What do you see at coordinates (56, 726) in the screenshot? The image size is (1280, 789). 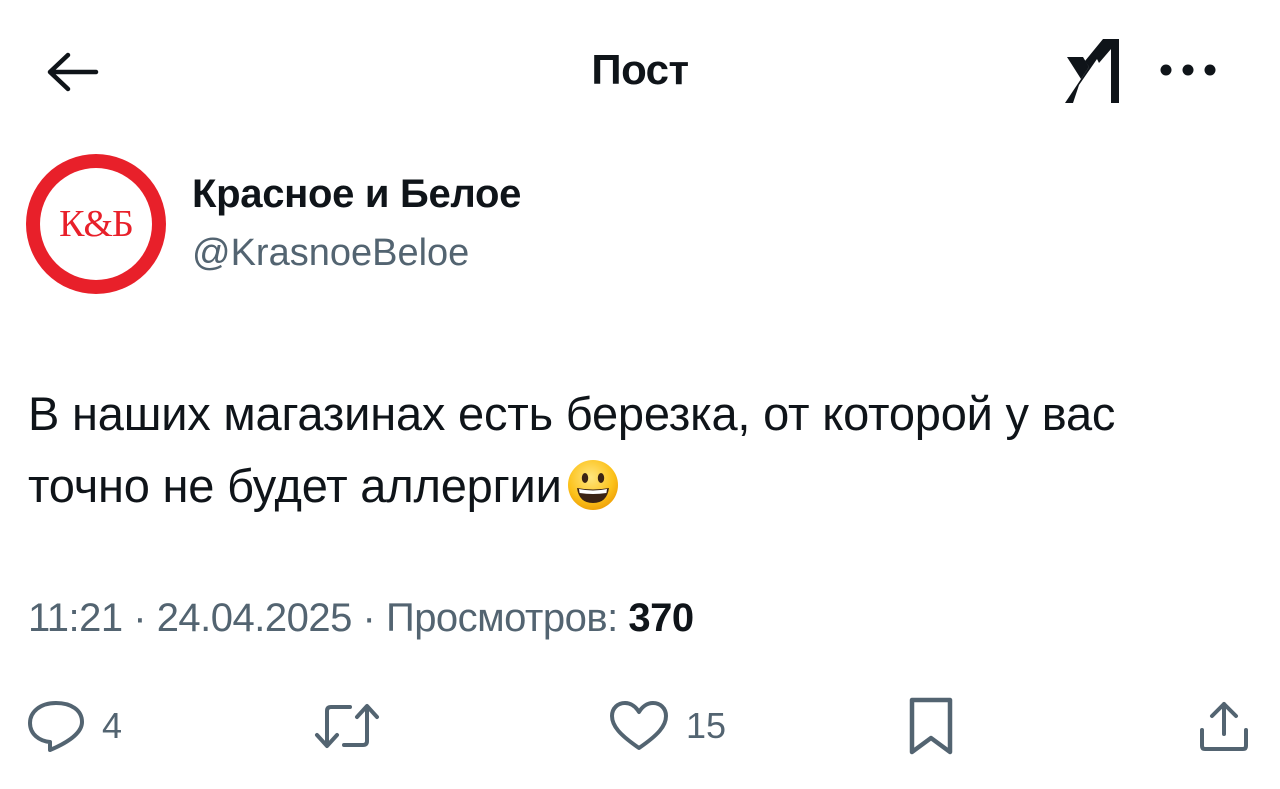 I see `reply-icon` at bounding box center [56, 726].